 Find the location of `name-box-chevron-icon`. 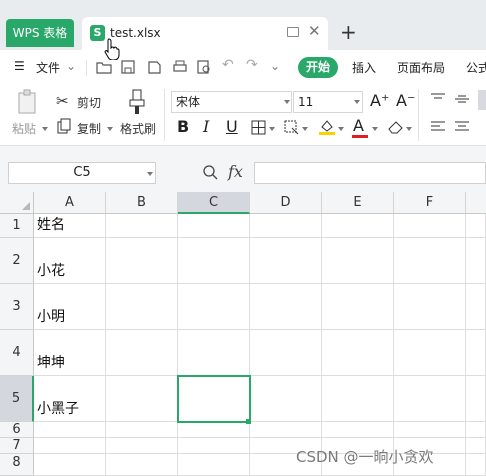

name-box-chevron-icon is located at coordinates (150, 174).